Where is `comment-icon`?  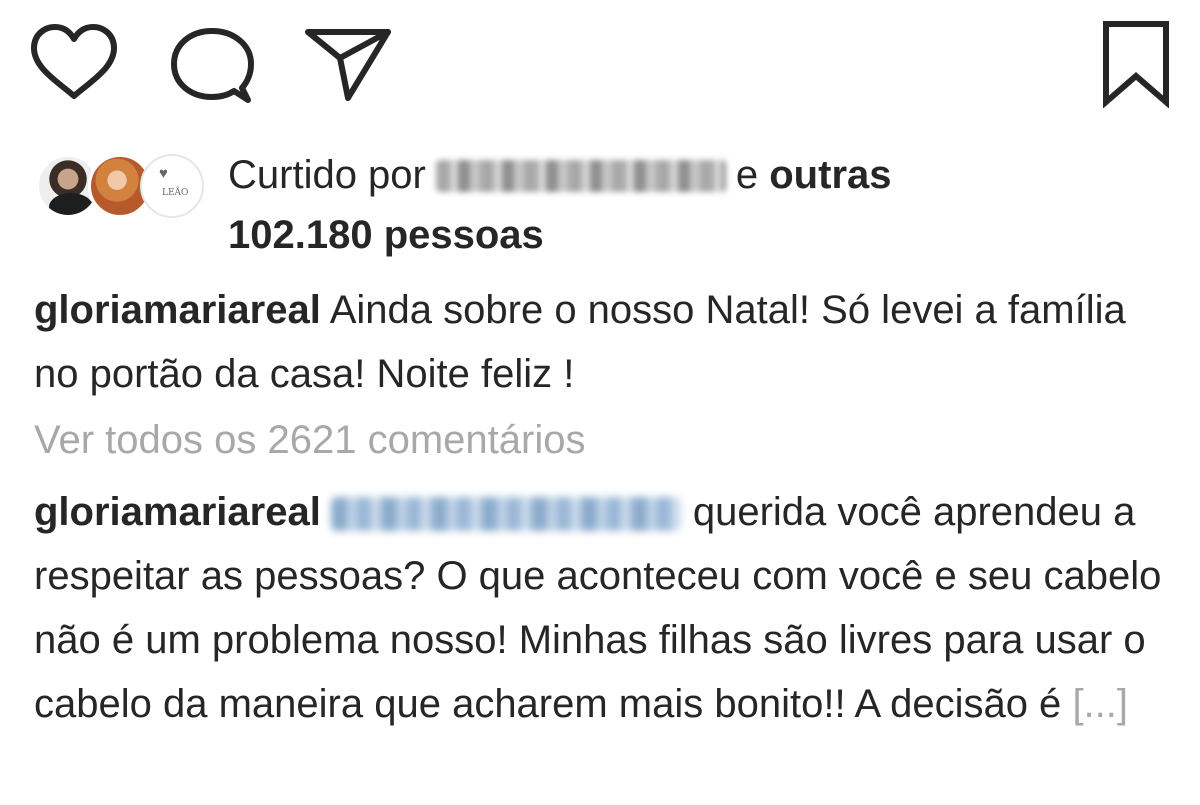
comment-icon is located at coordinates (212, 66).